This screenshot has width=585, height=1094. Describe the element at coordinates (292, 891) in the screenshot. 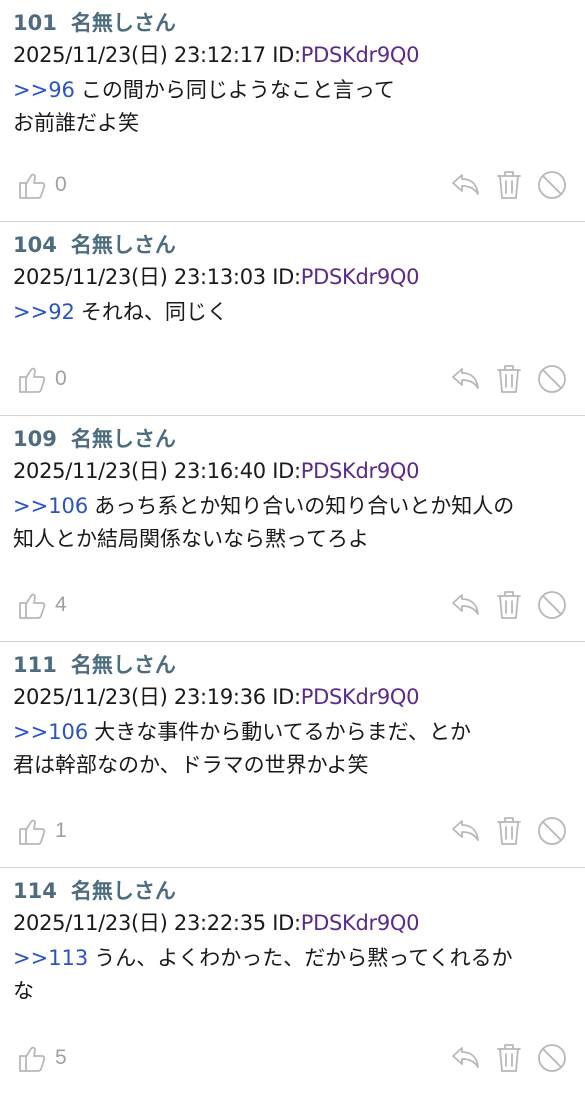

I see `post-header: 114 名無しさん` at that location.